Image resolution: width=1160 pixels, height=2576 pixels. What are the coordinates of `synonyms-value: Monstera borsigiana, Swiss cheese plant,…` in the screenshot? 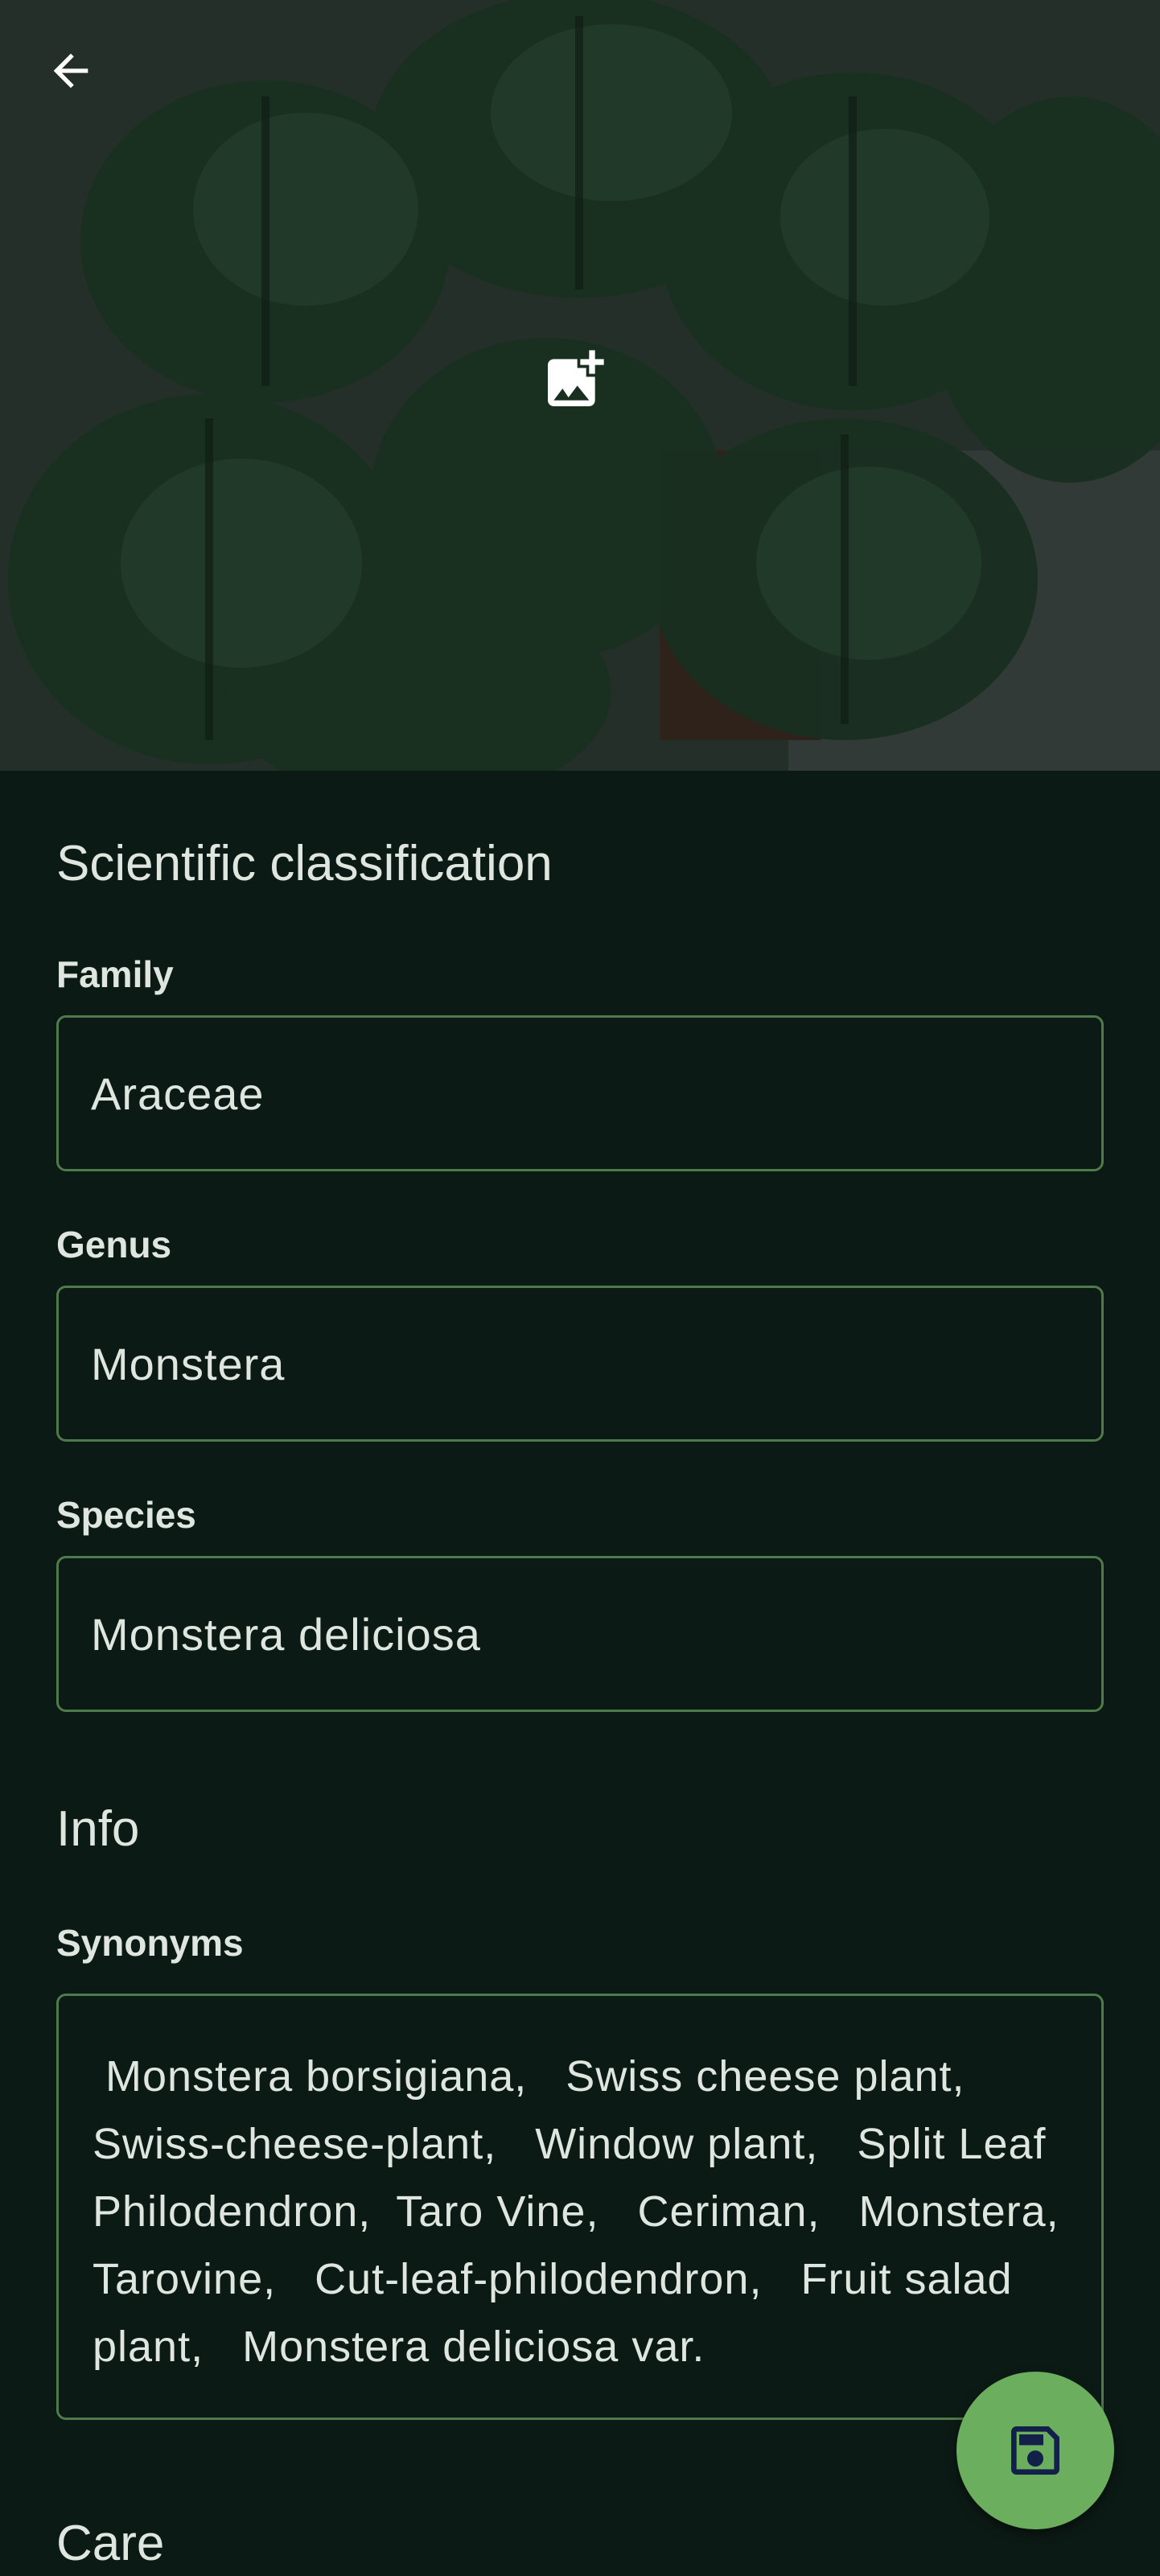 It's located at (595, 2211).